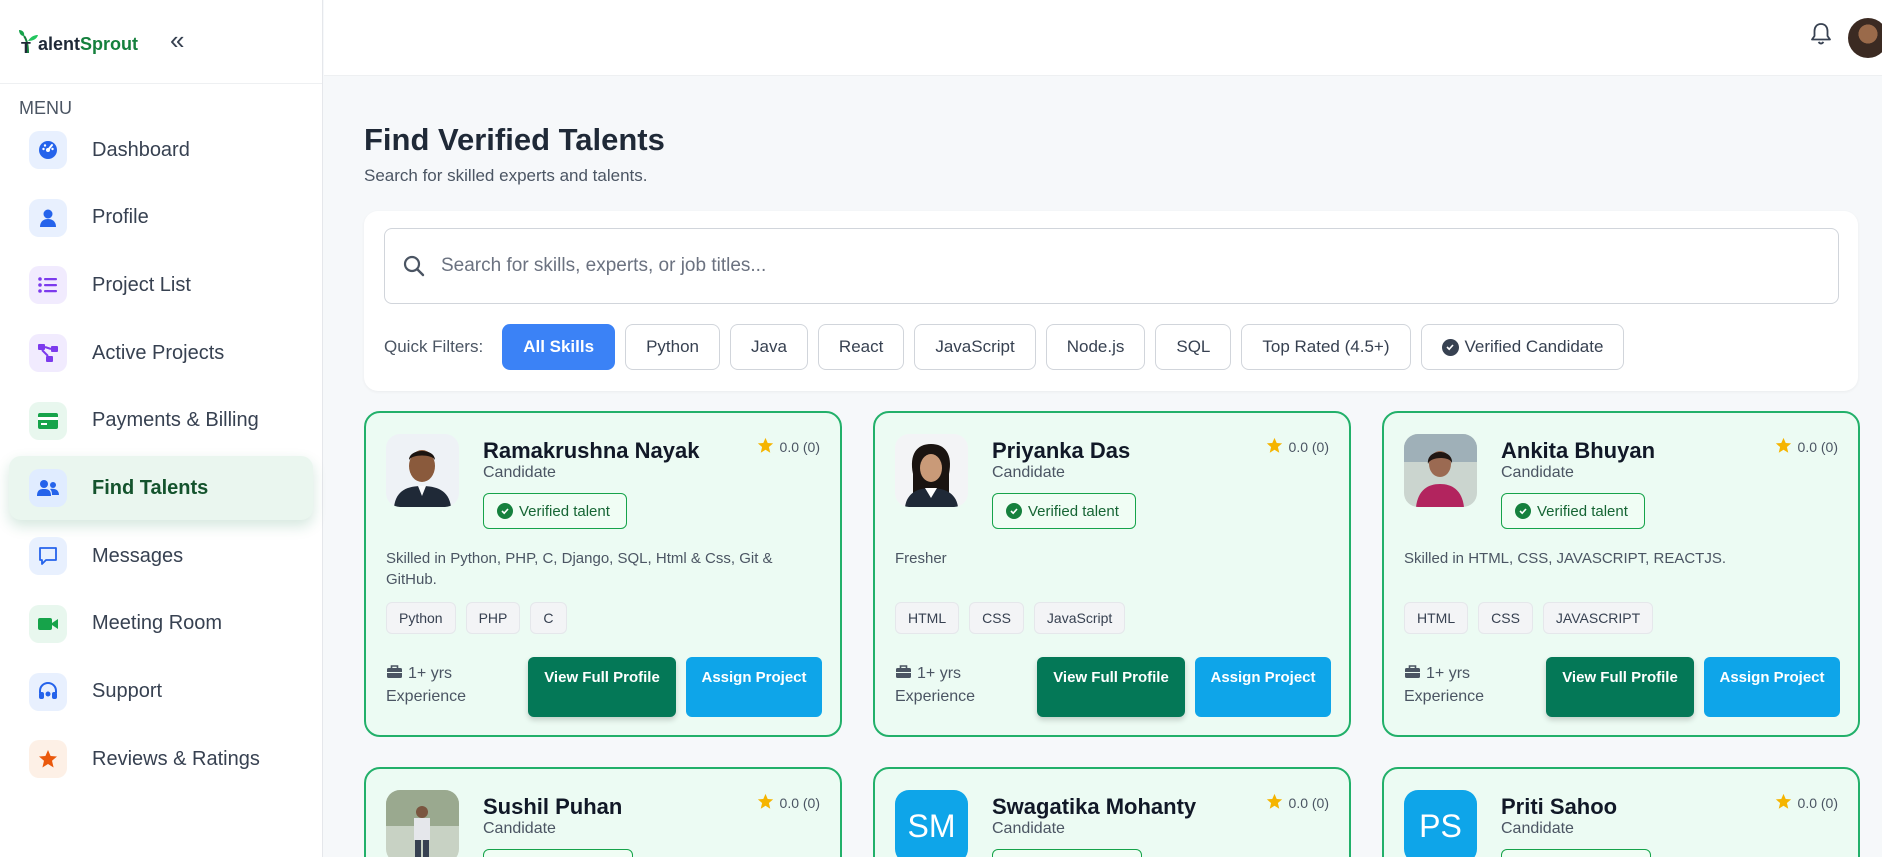 The width and height of the screenshot is (1882, 857). I want to click on filter-chip-node-js: Node.js, so click(1095, 347).